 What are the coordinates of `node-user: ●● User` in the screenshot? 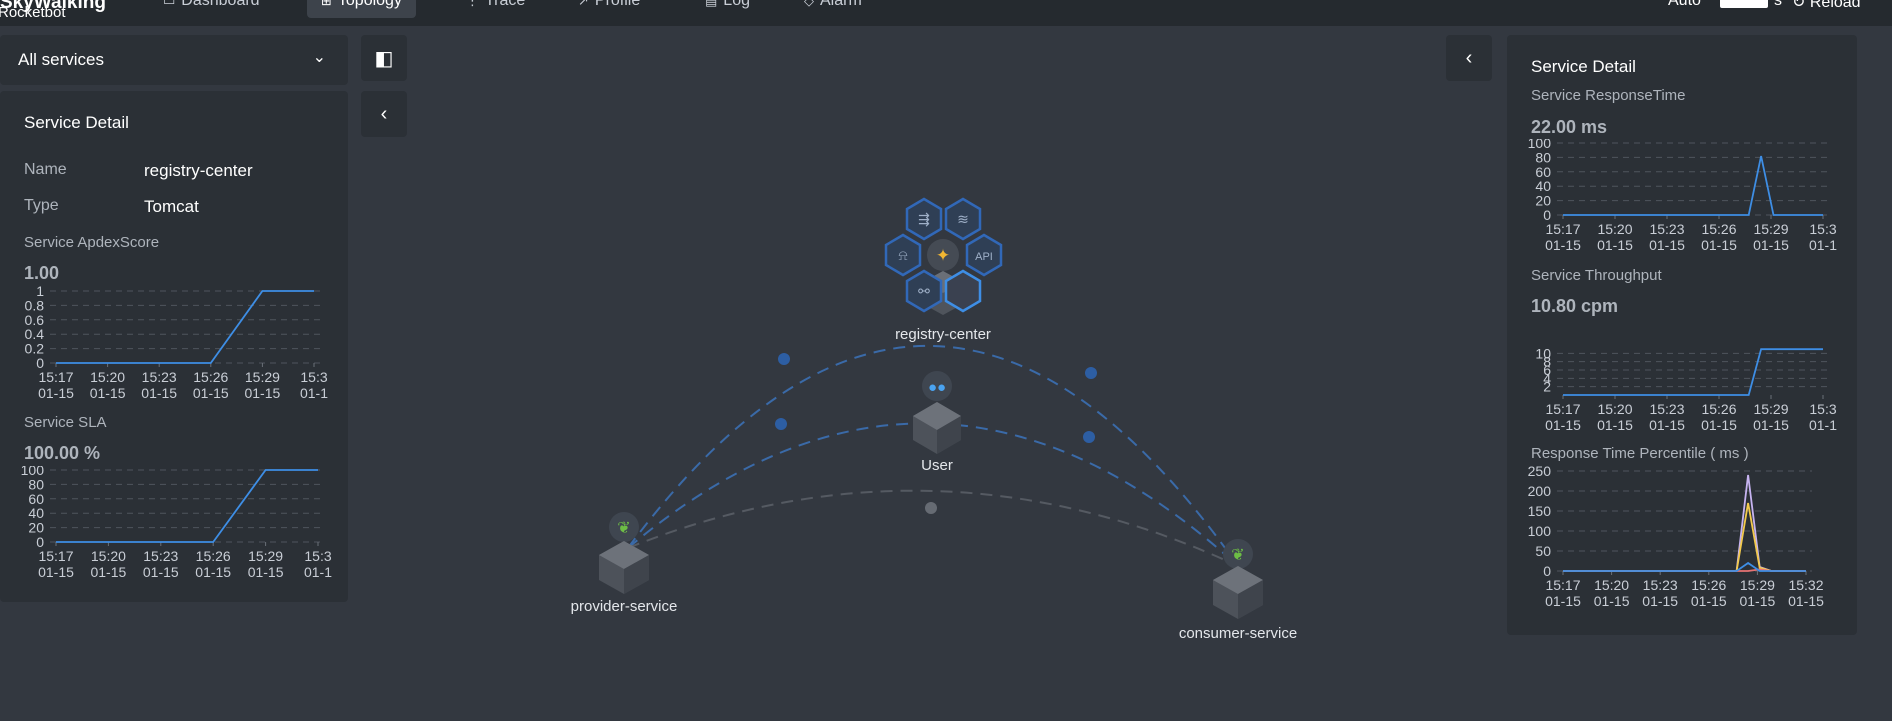 It's located at (937, 422).